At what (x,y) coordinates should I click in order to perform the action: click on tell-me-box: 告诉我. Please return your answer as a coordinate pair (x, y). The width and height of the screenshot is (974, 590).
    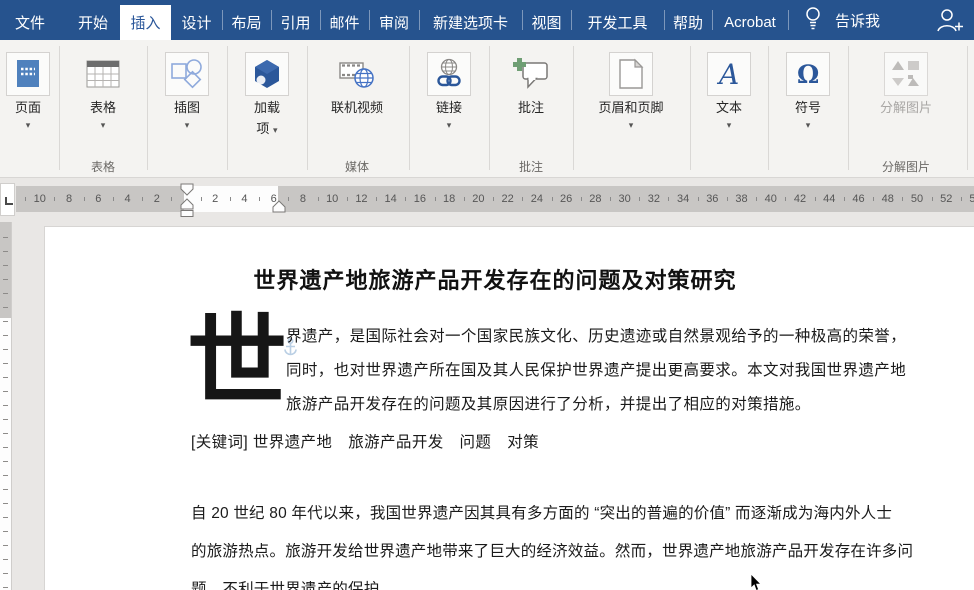
    Looking at the image, I should click on (841, 20).